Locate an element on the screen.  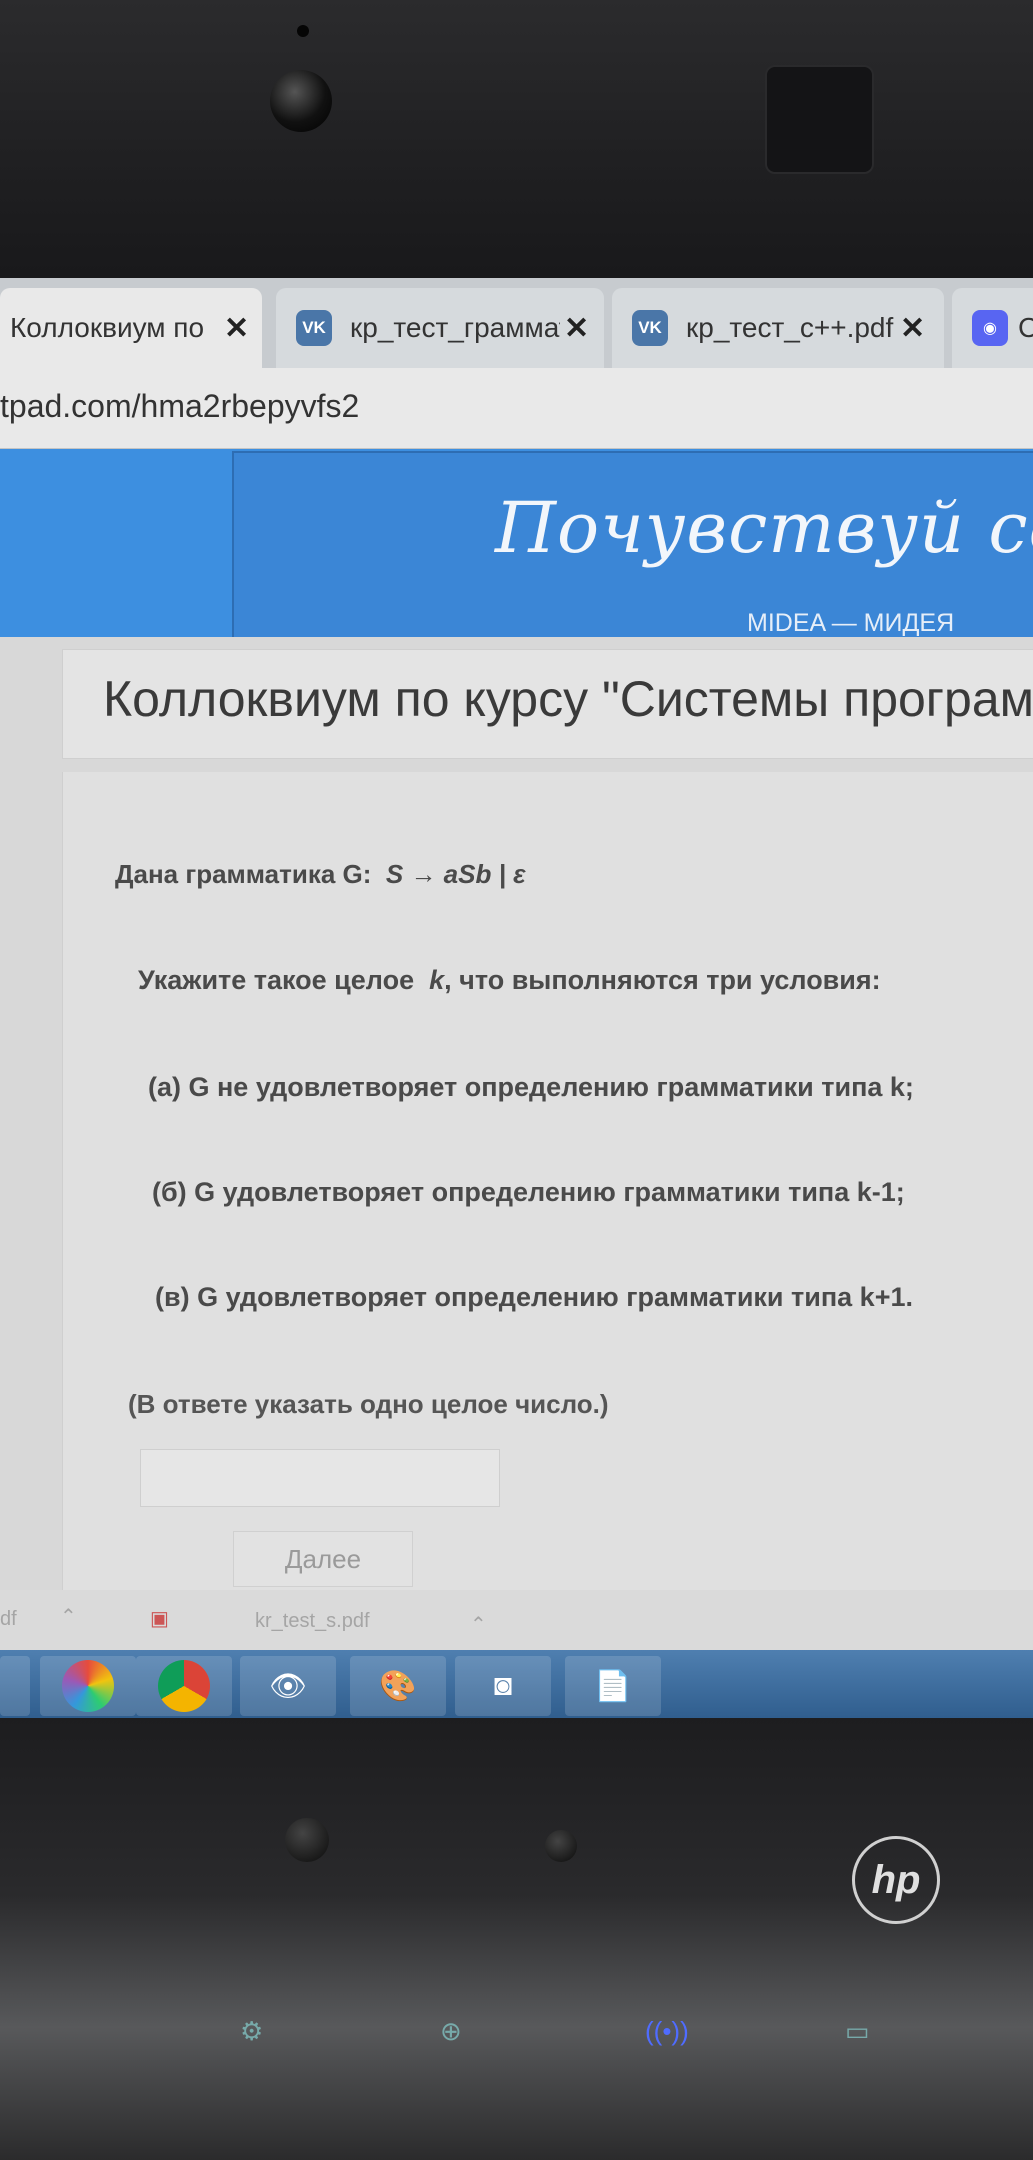
tab-discord: ◉ С is located at coordinates (992, 328).